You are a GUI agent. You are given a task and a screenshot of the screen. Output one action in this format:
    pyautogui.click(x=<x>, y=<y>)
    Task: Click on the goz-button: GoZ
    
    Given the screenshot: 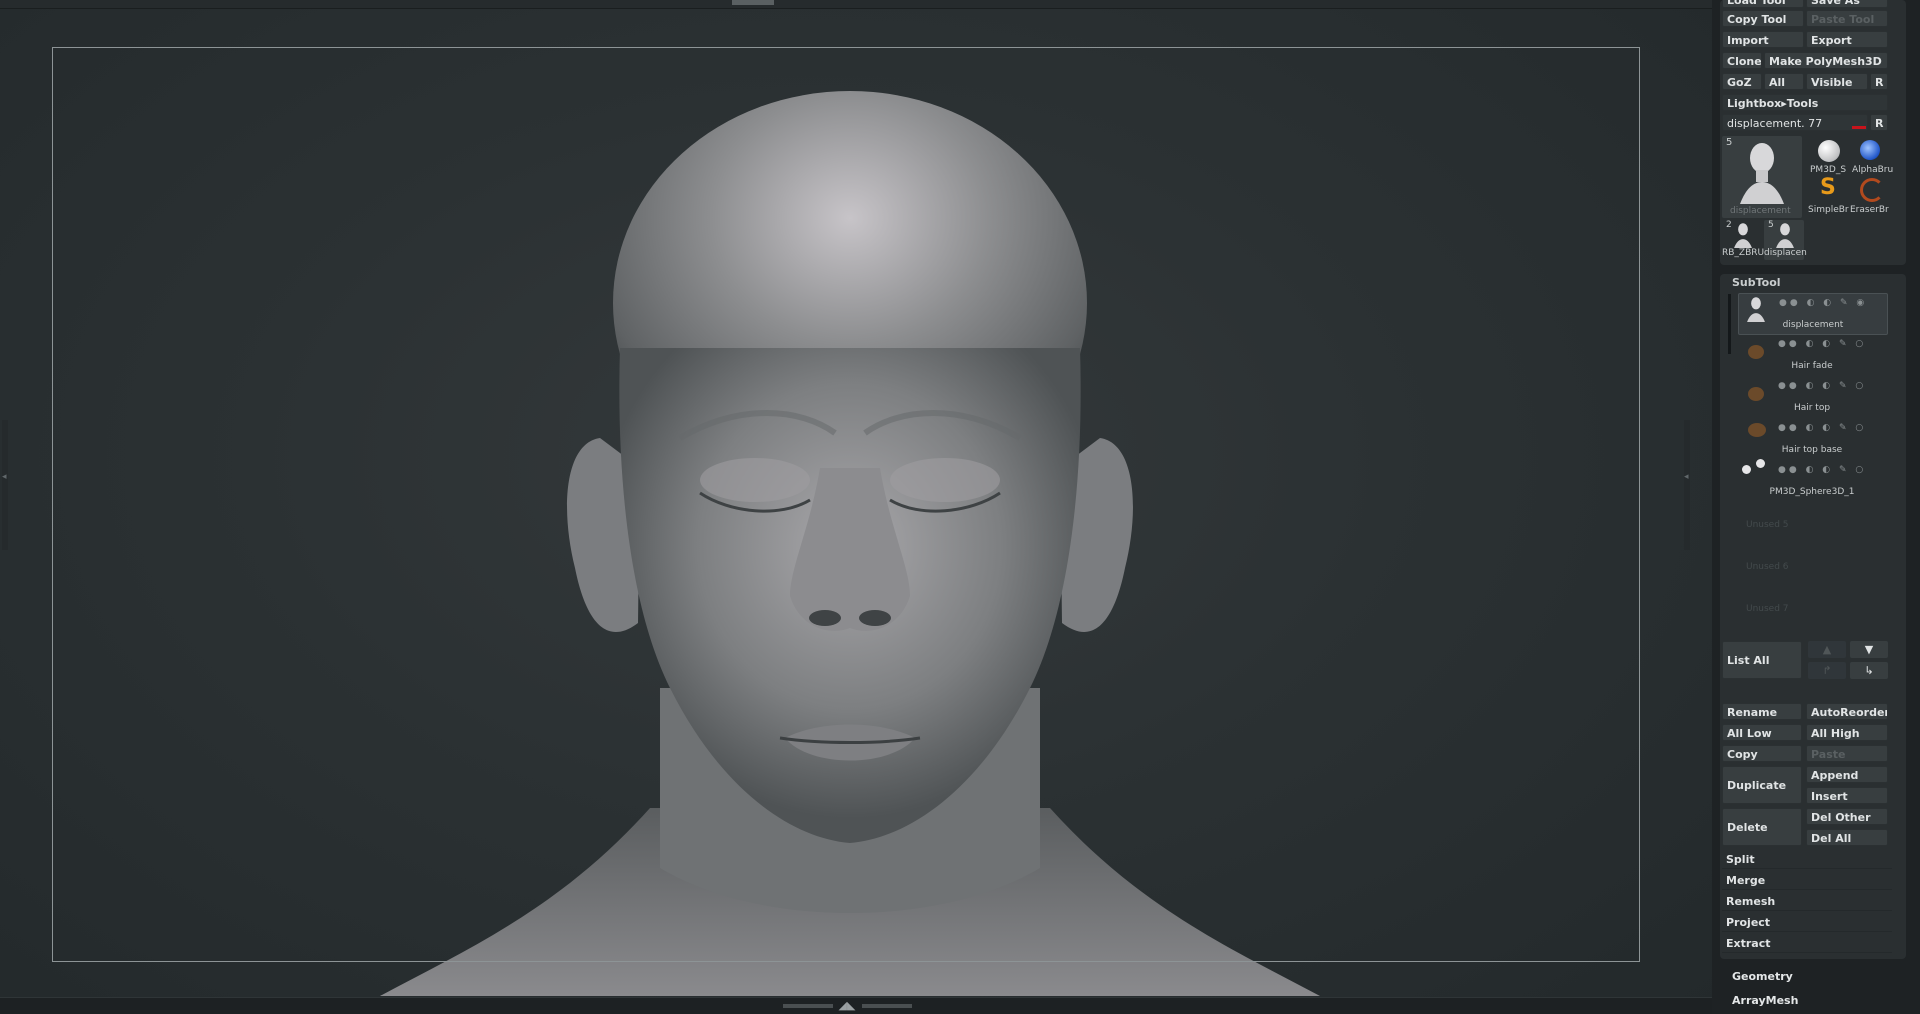 What is the action you would take?
    pyautogui.click(x=1742, y=81)
    